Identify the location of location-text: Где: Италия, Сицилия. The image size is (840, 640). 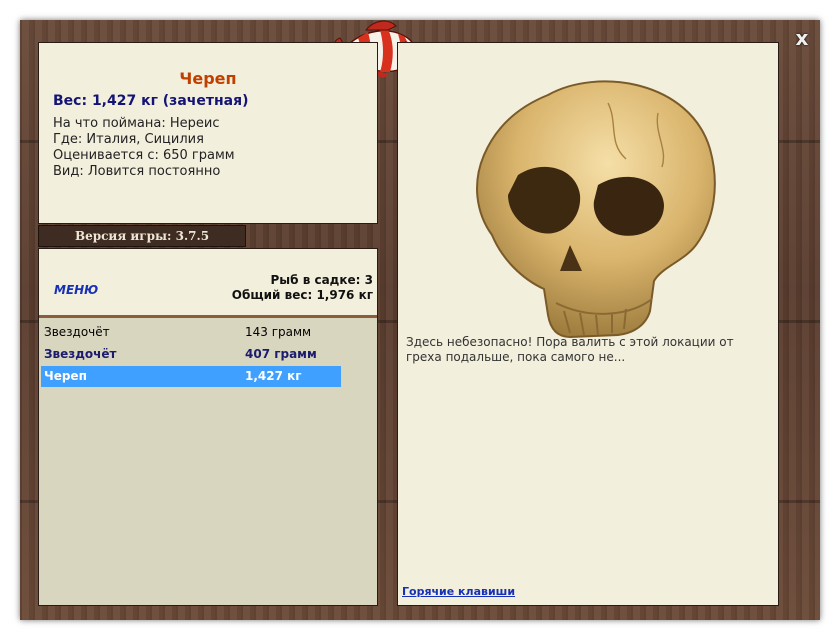
(128, 139).